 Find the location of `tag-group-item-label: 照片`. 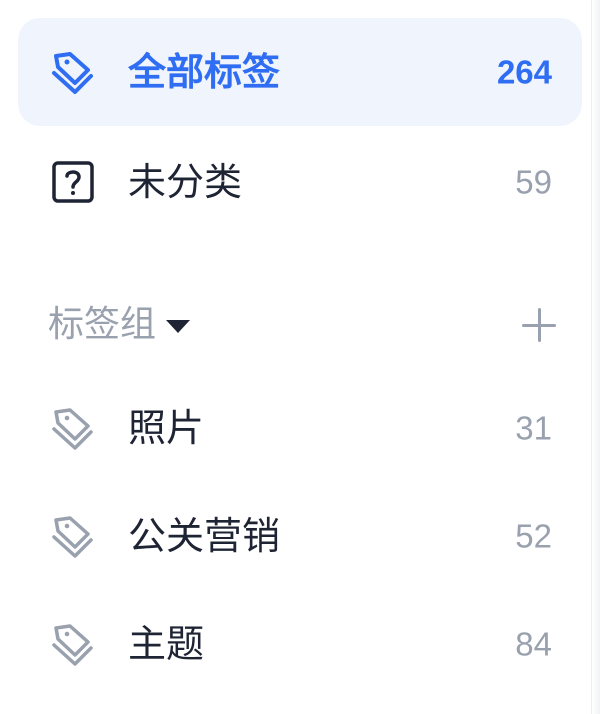

tag-group-item-label: 照片 is located at coordinates (166, 428).